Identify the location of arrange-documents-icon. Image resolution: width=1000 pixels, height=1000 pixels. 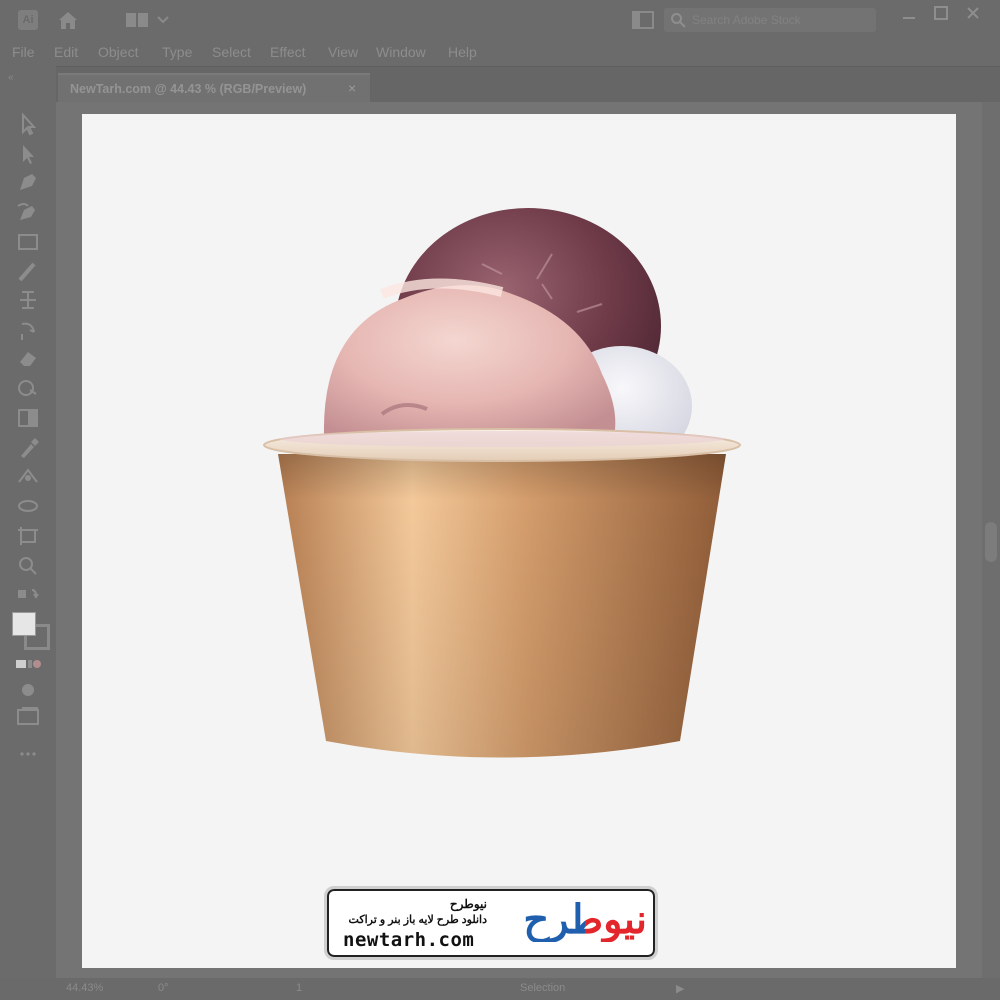
(643, 22).